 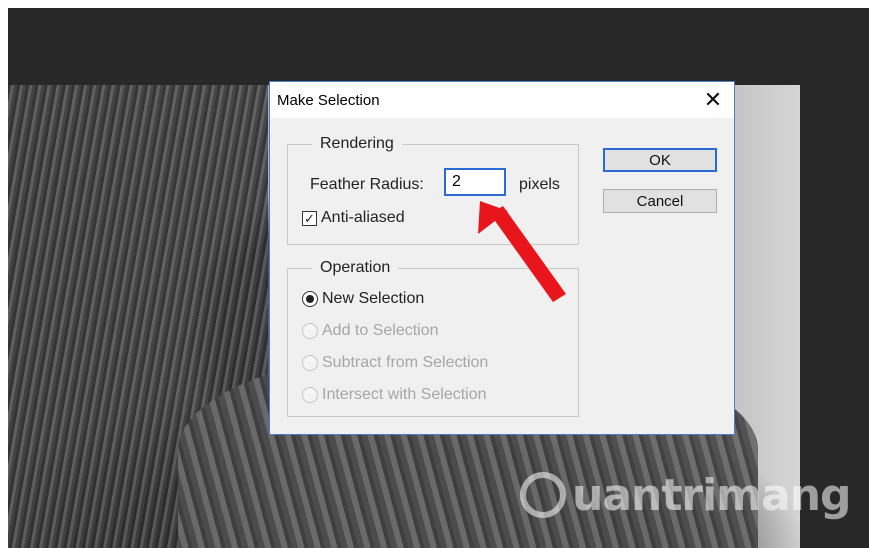 What do you see at coordinates (660, 201) in the screenshot?
I see `cancel-button: Cancel` at bounding box center [660, 201].